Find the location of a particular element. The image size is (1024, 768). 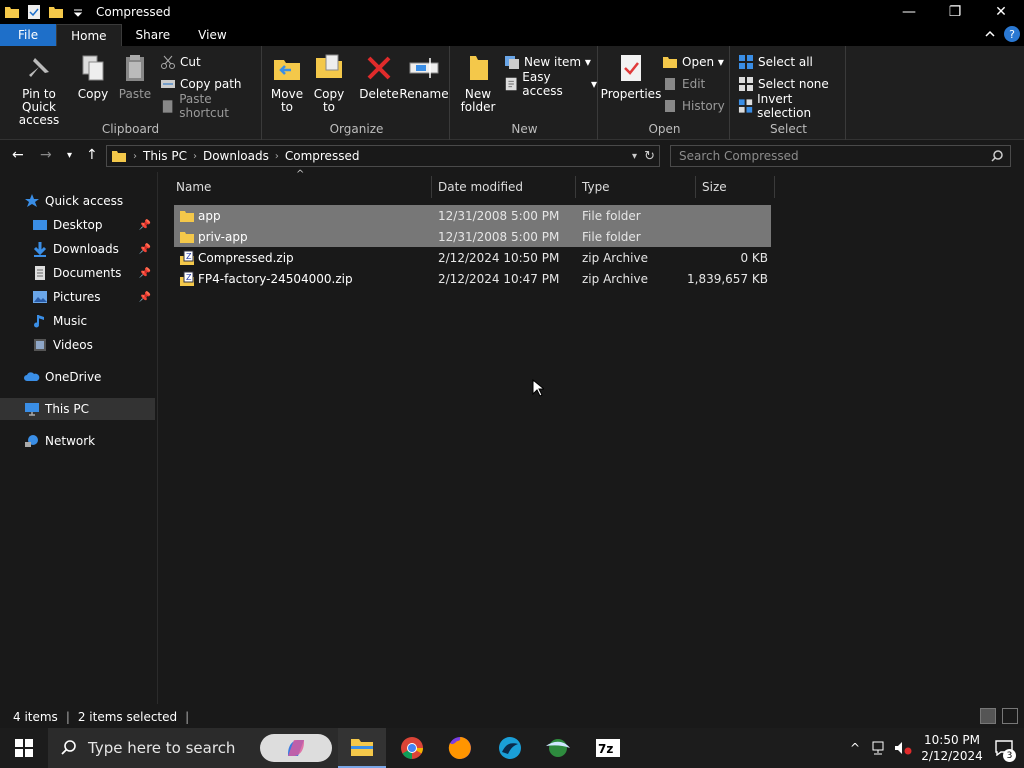

nav-network: Network is located at coordinates (77, 441).